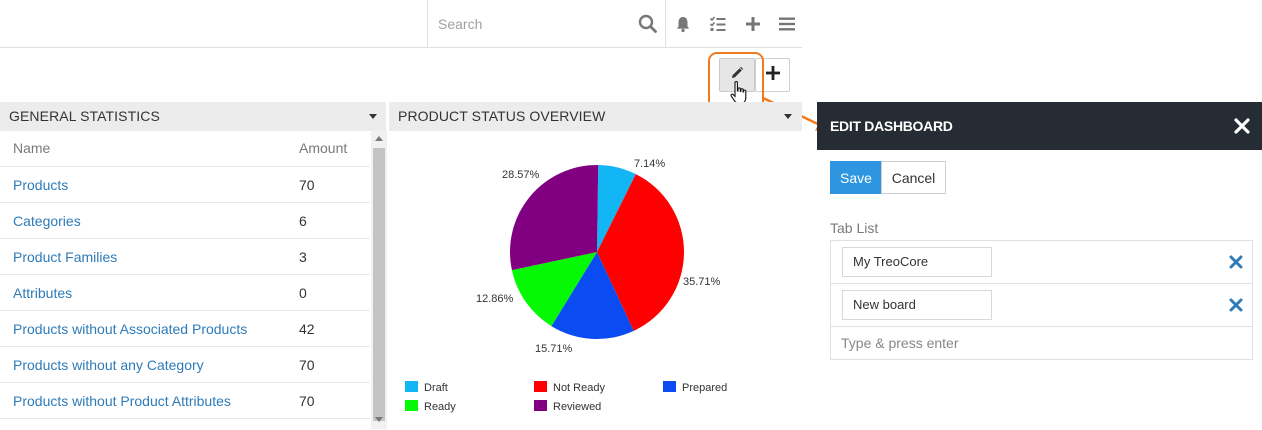 The width and height of the screenshot is (1262, 430). What do you see at coordinates (521, 175) in the screenshot?
I see `pie-value-label-reviewed: 28.57%` at bounding box center [521, 175].